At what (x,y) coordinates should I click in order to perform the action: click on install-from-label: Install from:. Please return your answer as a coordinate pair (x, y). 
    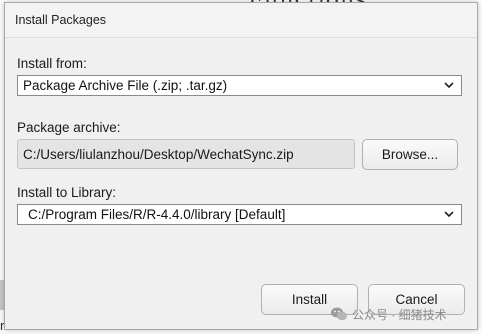
    Looking at the image, I should click on (52, 63).